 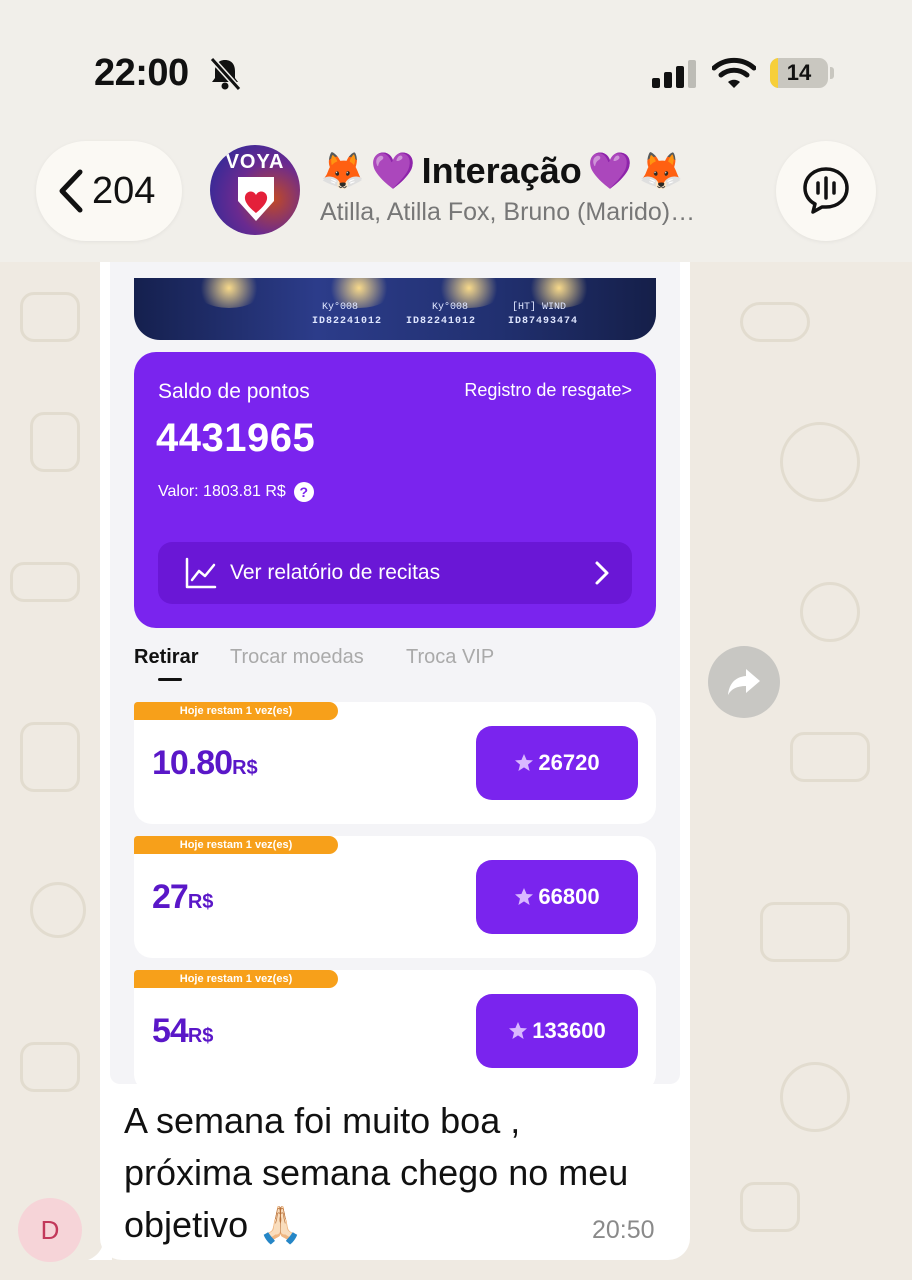 I want to click on bubble-tail, so click(x=100, y=1248).